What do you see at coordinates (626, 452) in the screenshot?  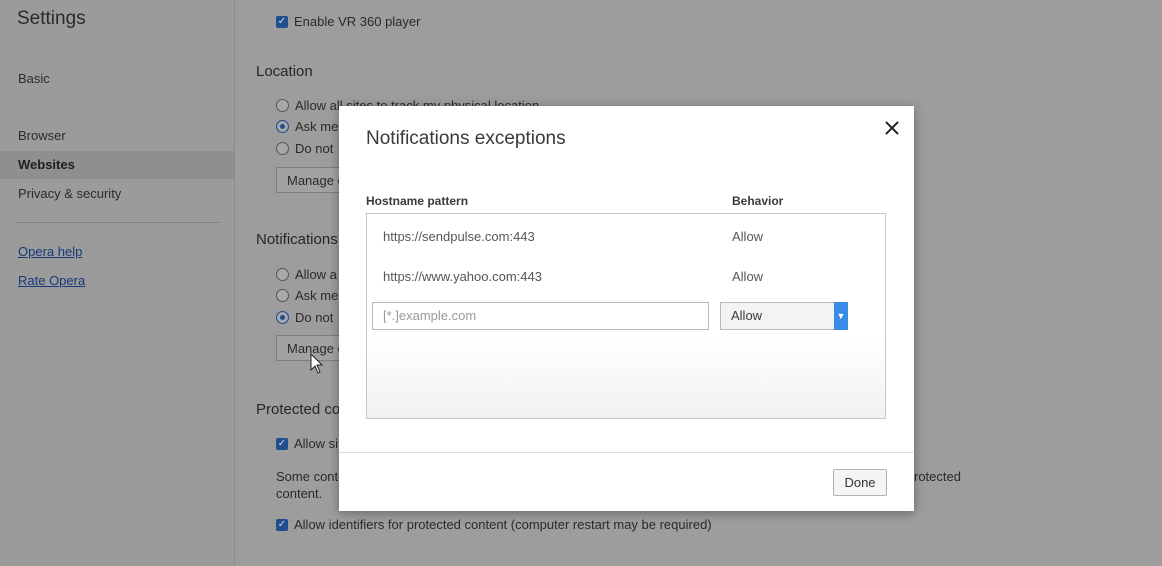 I see `dialog-footer-divider` at bounding box center [626, 452].